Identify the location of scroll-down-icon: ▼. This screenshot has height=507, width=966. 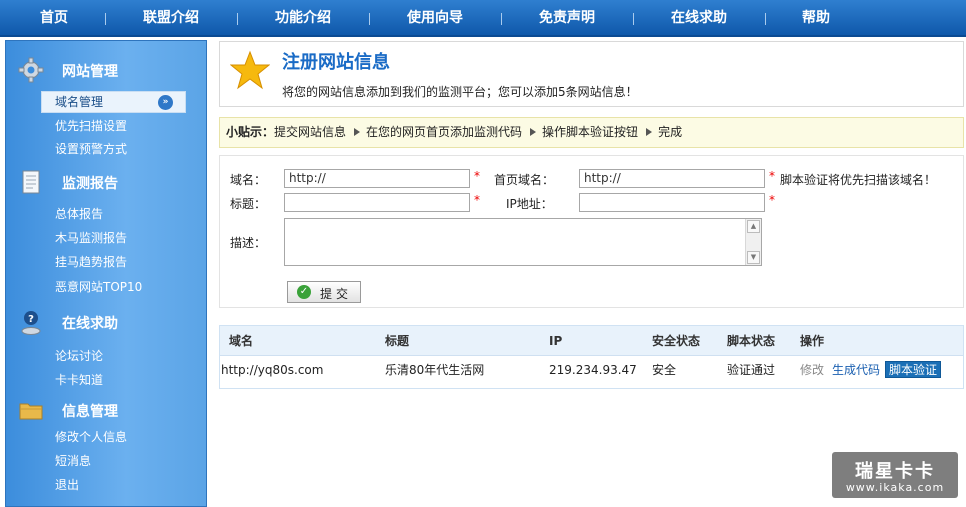
(753, 257).